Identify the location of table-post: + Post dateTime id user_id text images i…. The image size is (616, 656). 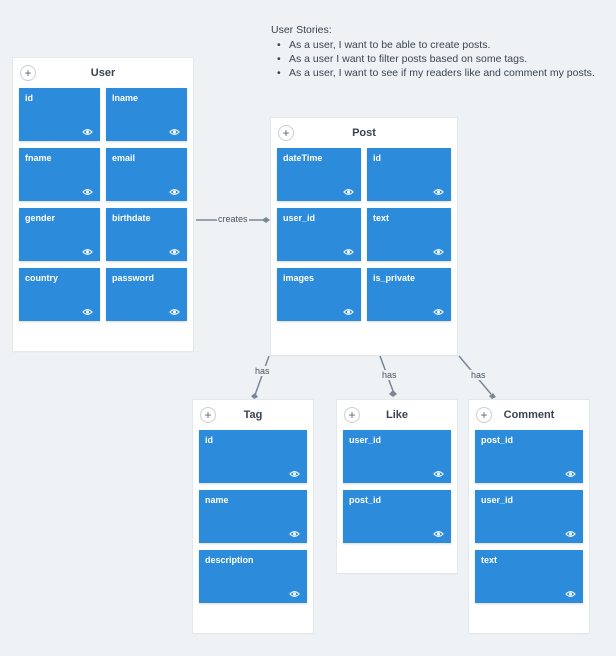
(364, 236).